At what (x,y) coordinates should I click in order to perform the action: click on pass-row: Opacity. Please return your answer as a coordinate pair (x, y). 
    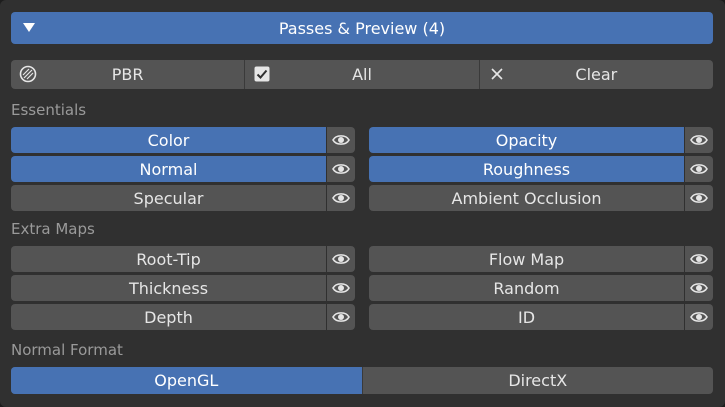
    Looking at the image, I should click on (541, 140).